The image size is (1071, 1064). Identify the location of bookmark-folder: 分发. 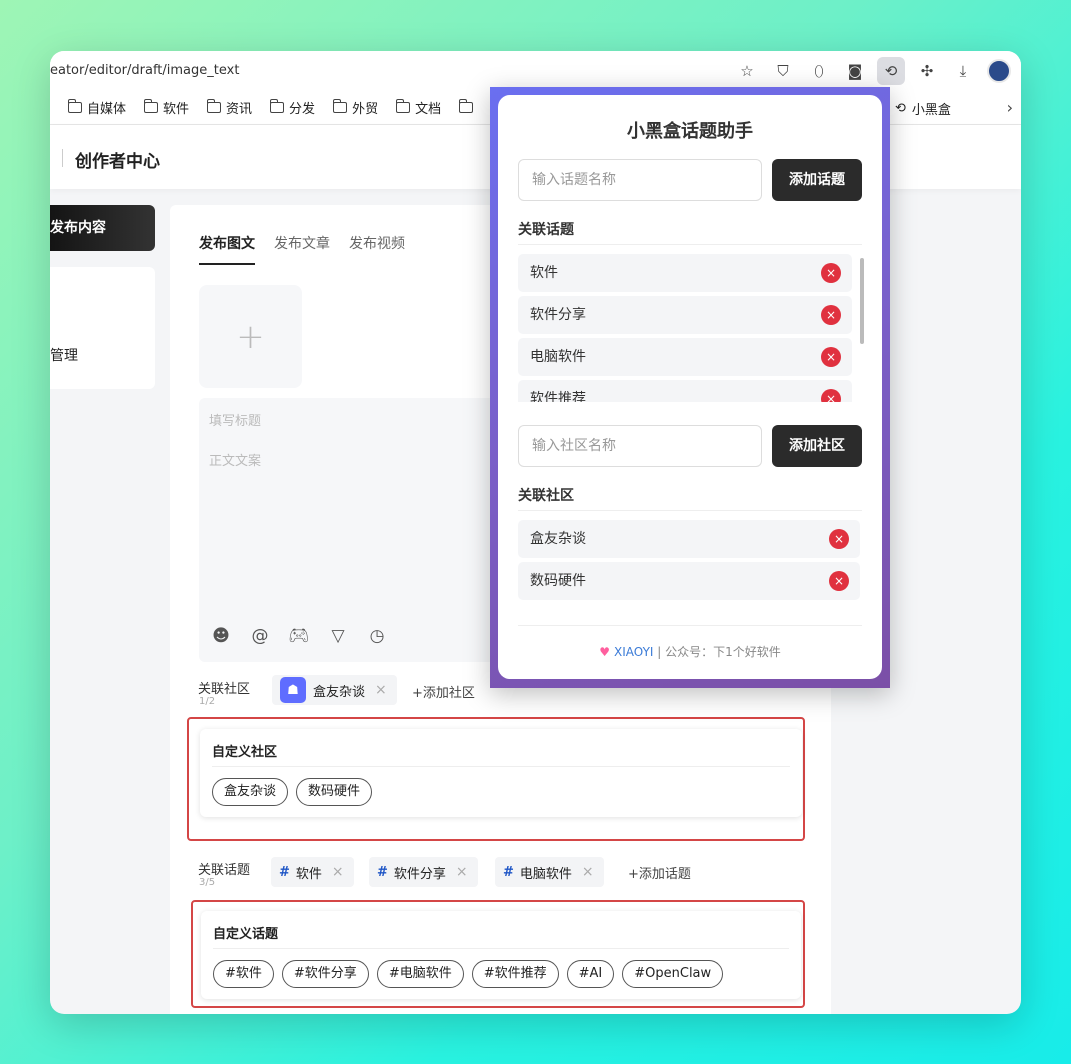
(292, 107).